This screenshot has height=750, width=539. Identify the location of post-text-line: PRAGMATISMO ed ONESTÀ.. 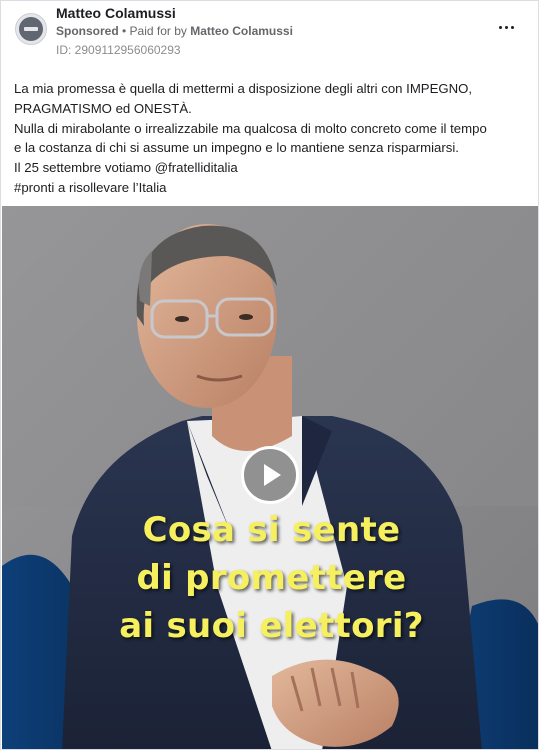
(103, 108).